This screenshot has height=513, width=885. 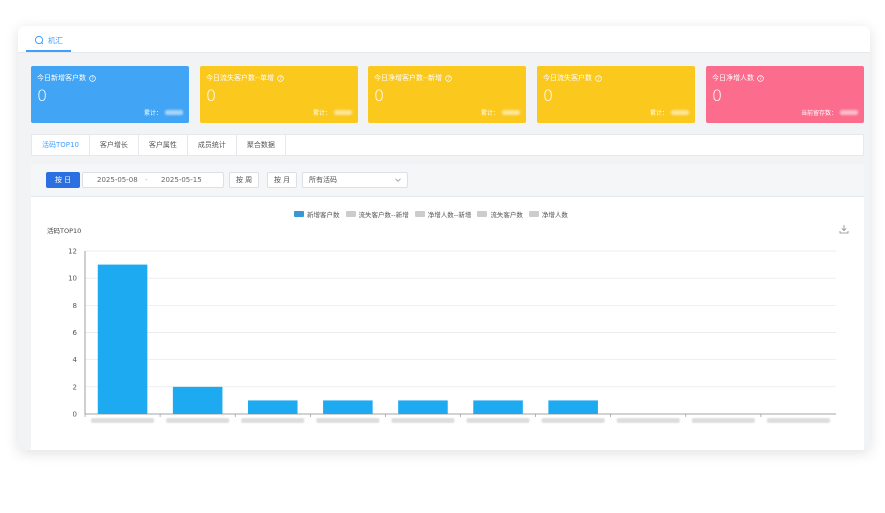 I want to click on top-bar: 机汇, so click(x=444, y=39).